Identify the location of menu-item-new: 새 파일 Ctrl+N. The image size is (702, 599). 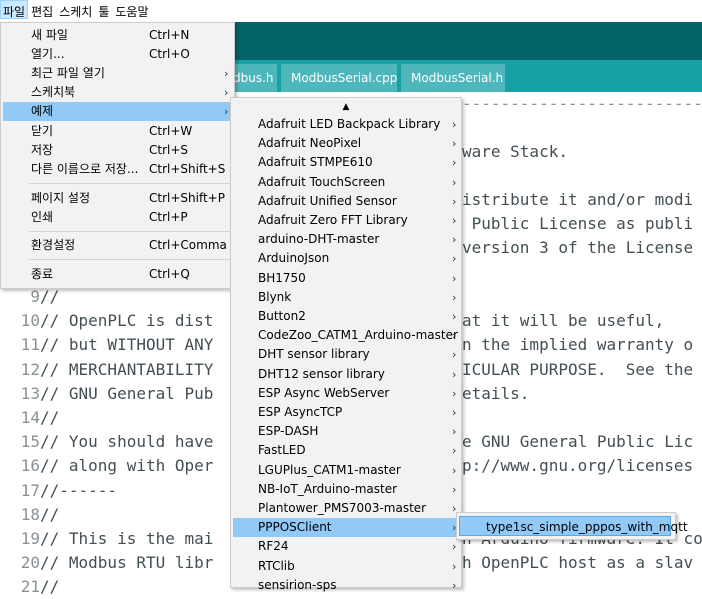
(117, 35).